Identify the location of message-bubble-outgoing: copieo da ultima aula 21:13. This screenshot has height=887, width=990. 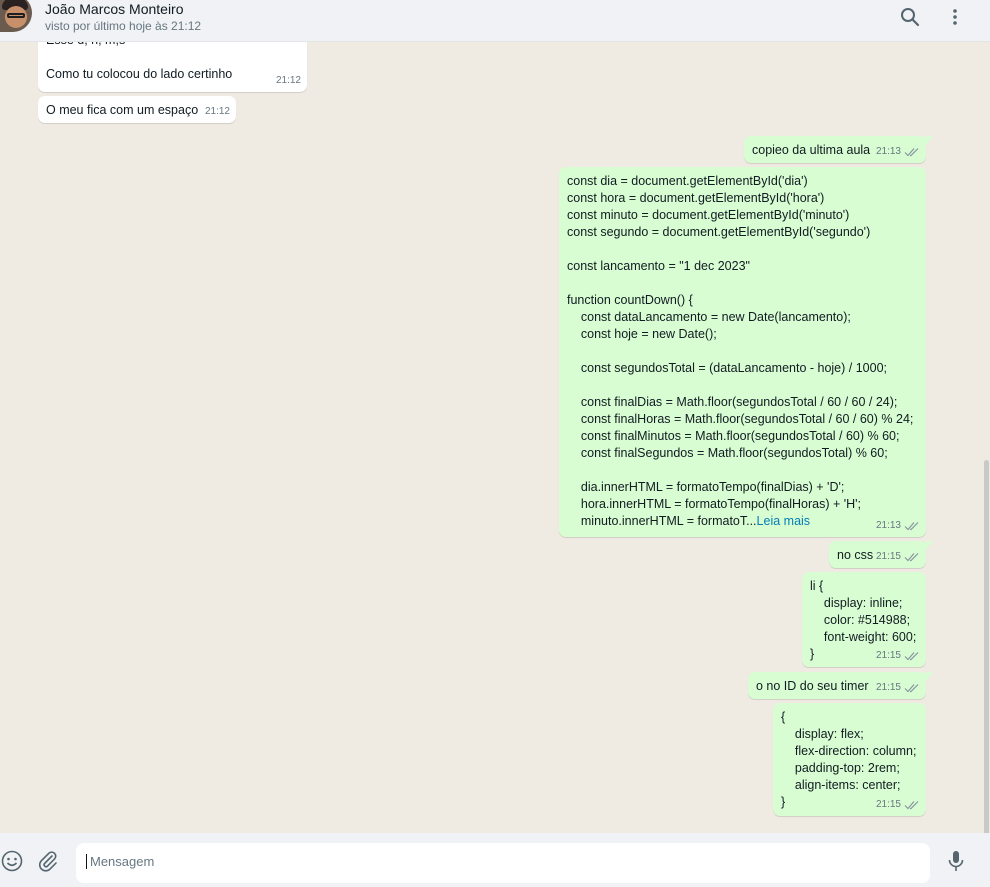
(838, 149).